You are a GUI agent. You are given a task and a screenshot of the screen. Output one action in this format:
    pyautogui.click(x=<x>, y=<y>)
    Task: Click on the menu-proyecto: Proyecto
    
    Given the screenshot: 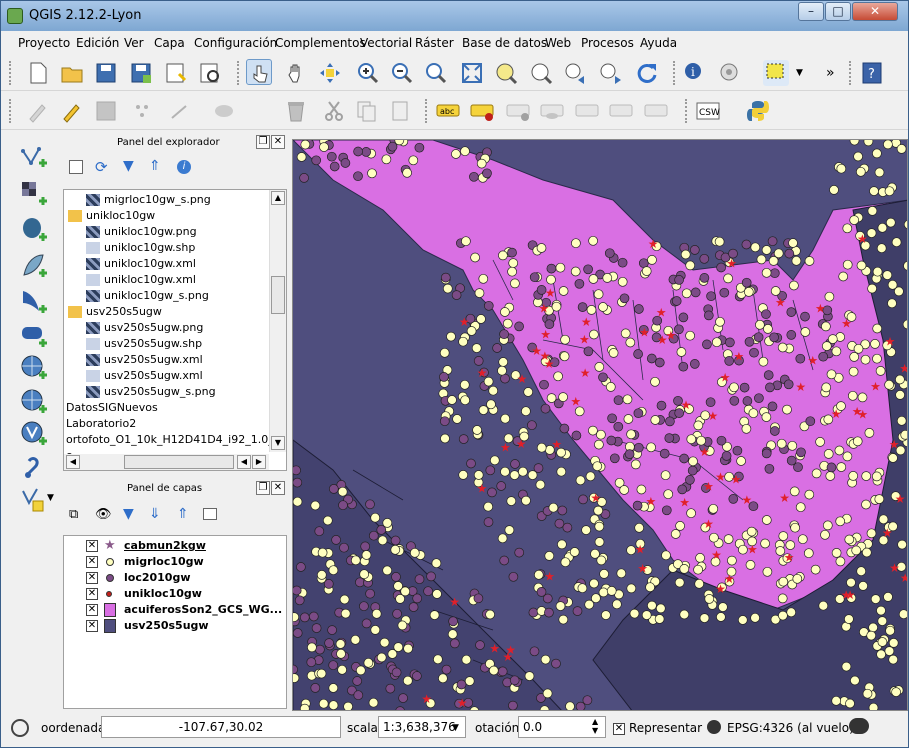 What is the action you would take?
    pyautogui.click(x=44, y=43)
    